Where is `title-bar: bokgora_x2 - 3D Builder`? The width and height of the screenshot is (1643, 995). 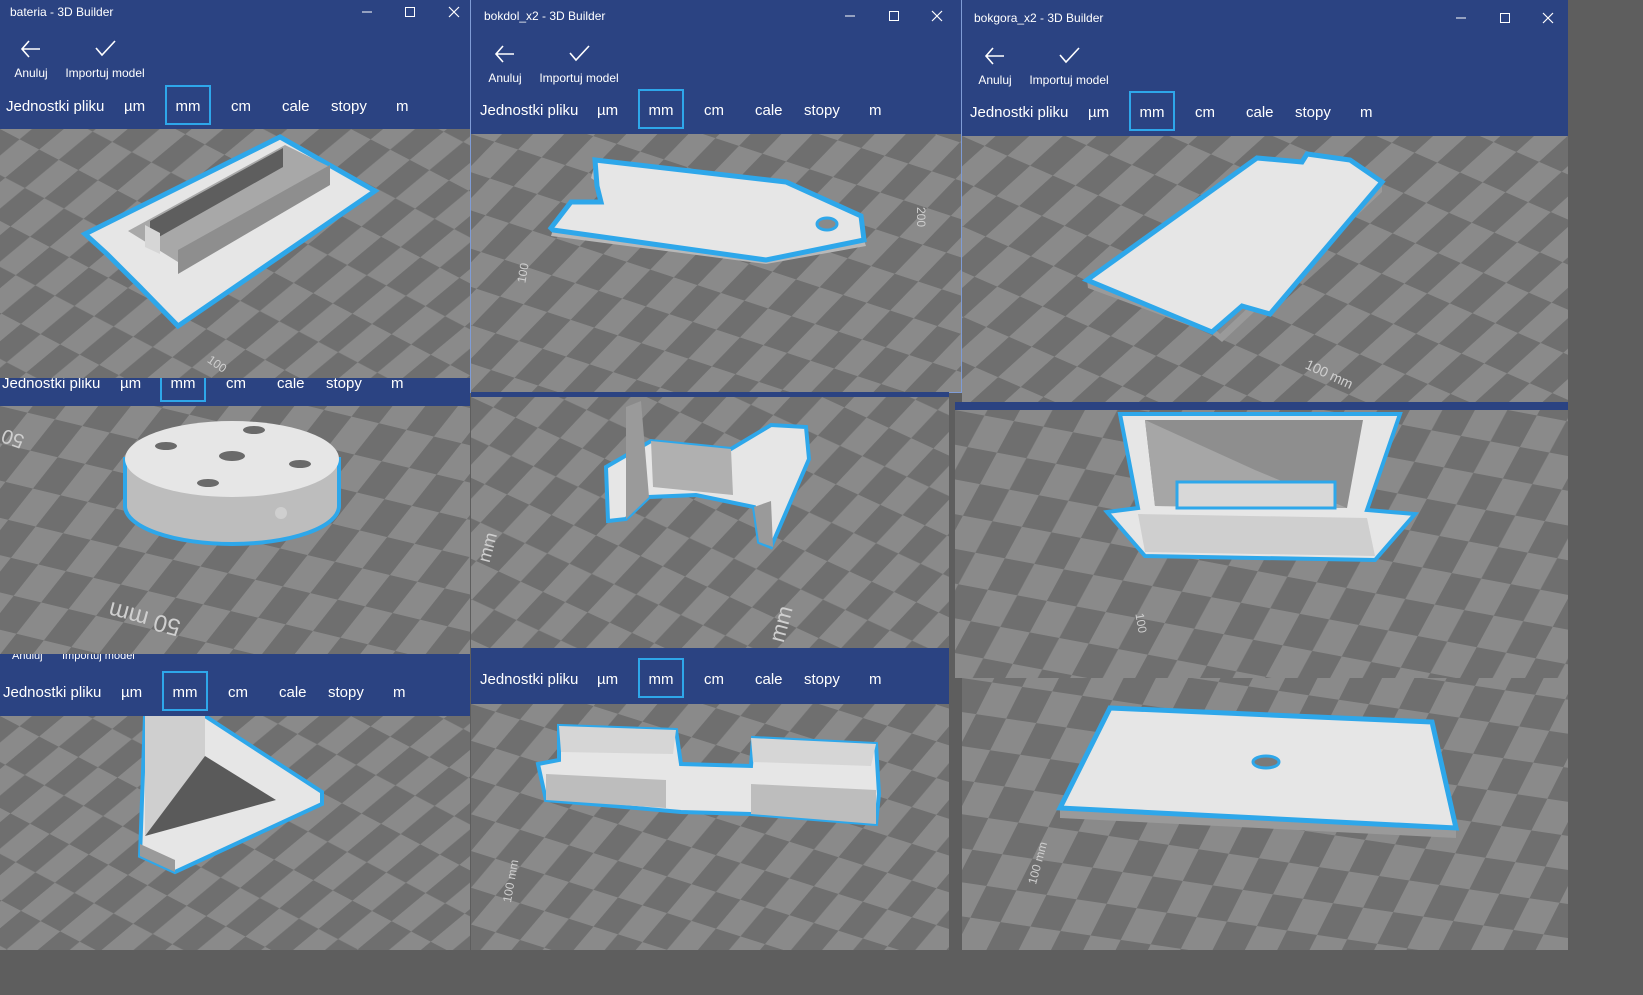
title-bar: bokgora_x2 - 3D Builder is located at coordinates (1265, 18).